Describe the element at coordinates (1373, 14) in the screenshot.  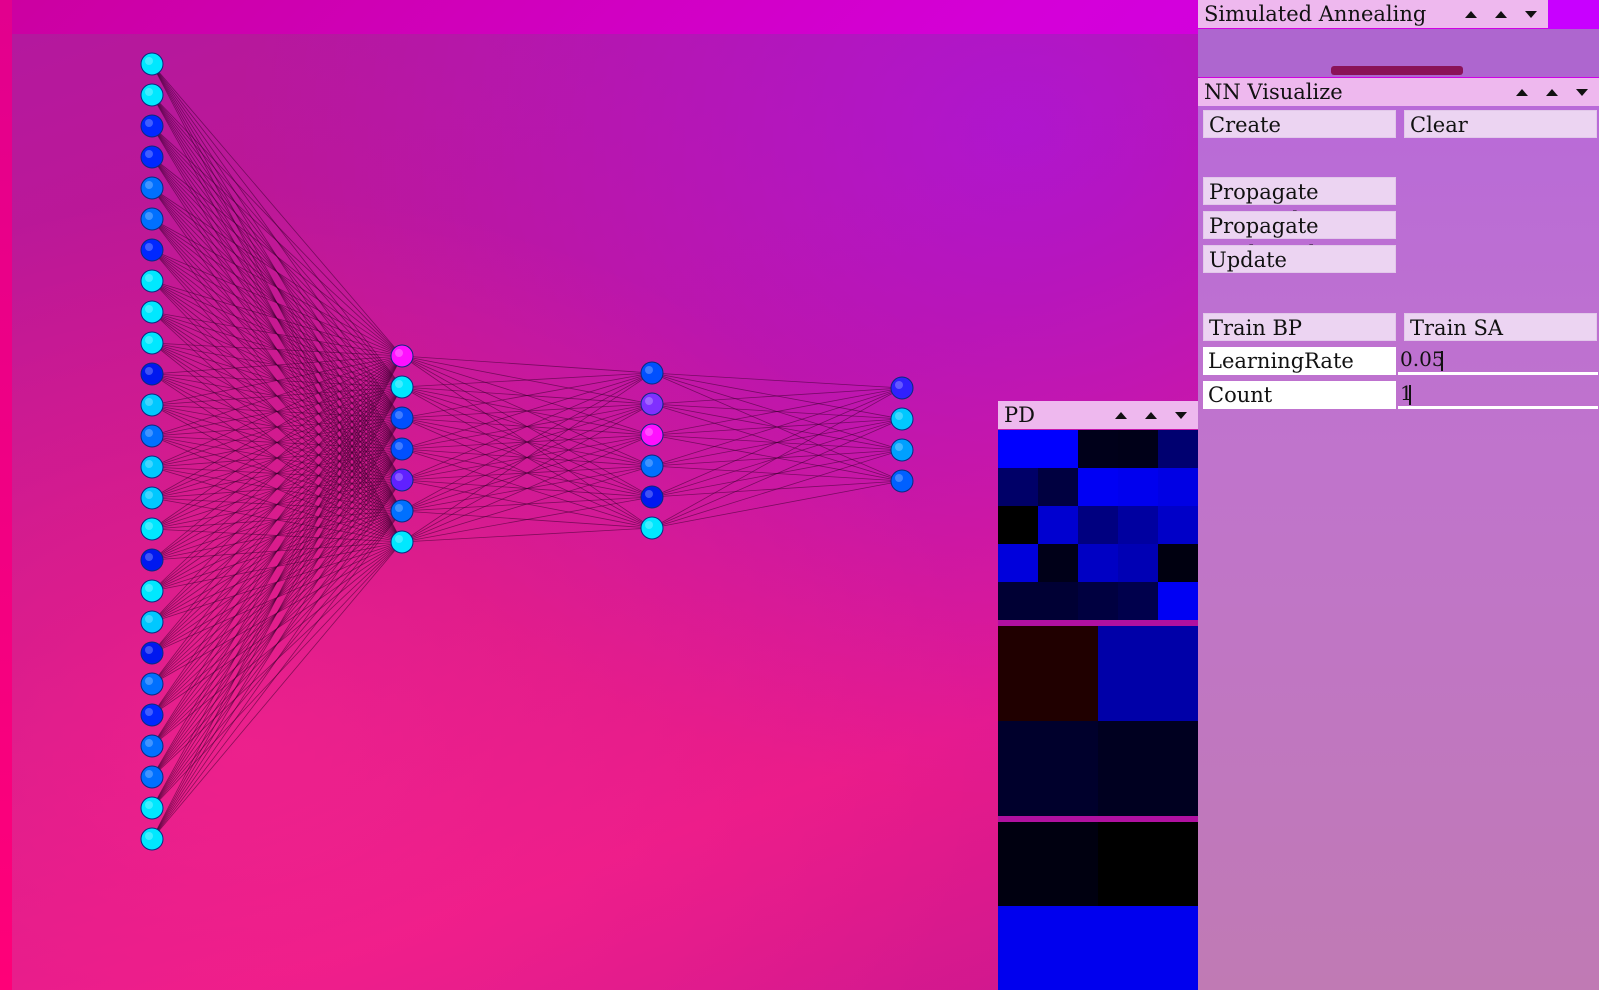
I see `simulated-annealing-header: Simulated Annealing` at that location.